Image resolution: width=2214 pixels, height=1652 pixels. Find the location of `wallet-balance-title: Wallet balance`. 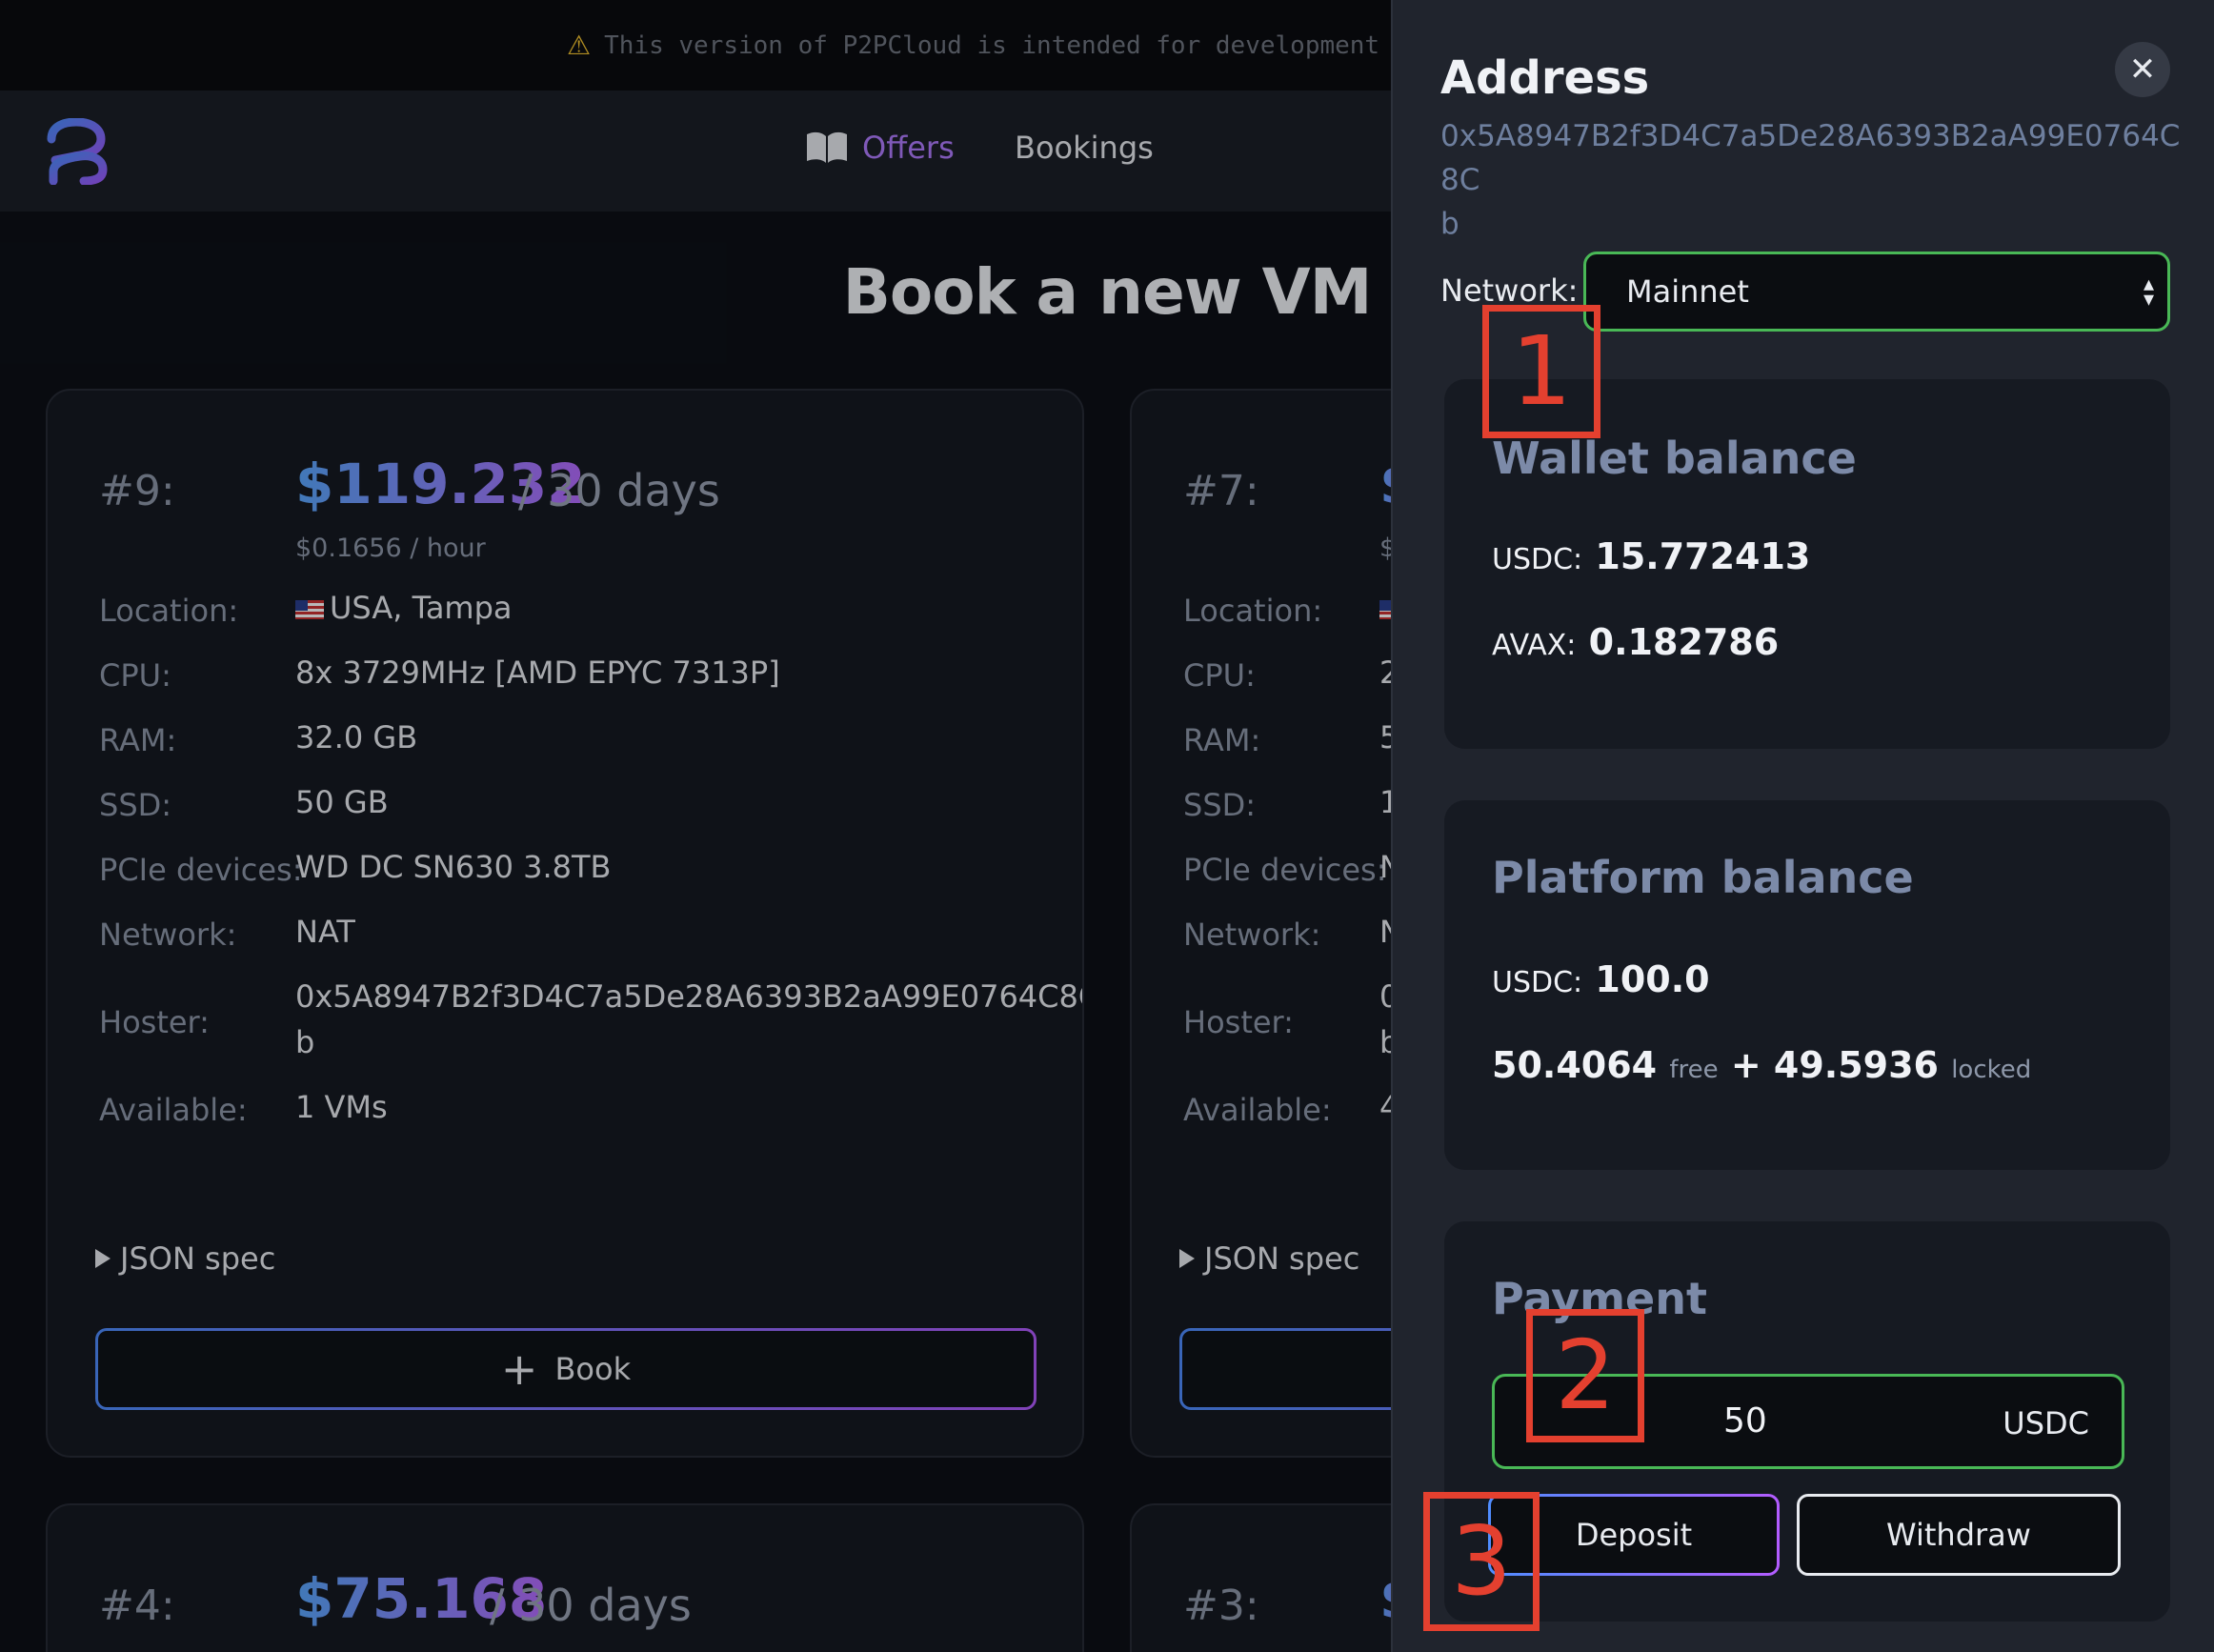

wallet-balance-title: Wallet balance is located at coordinates (1675, 458).